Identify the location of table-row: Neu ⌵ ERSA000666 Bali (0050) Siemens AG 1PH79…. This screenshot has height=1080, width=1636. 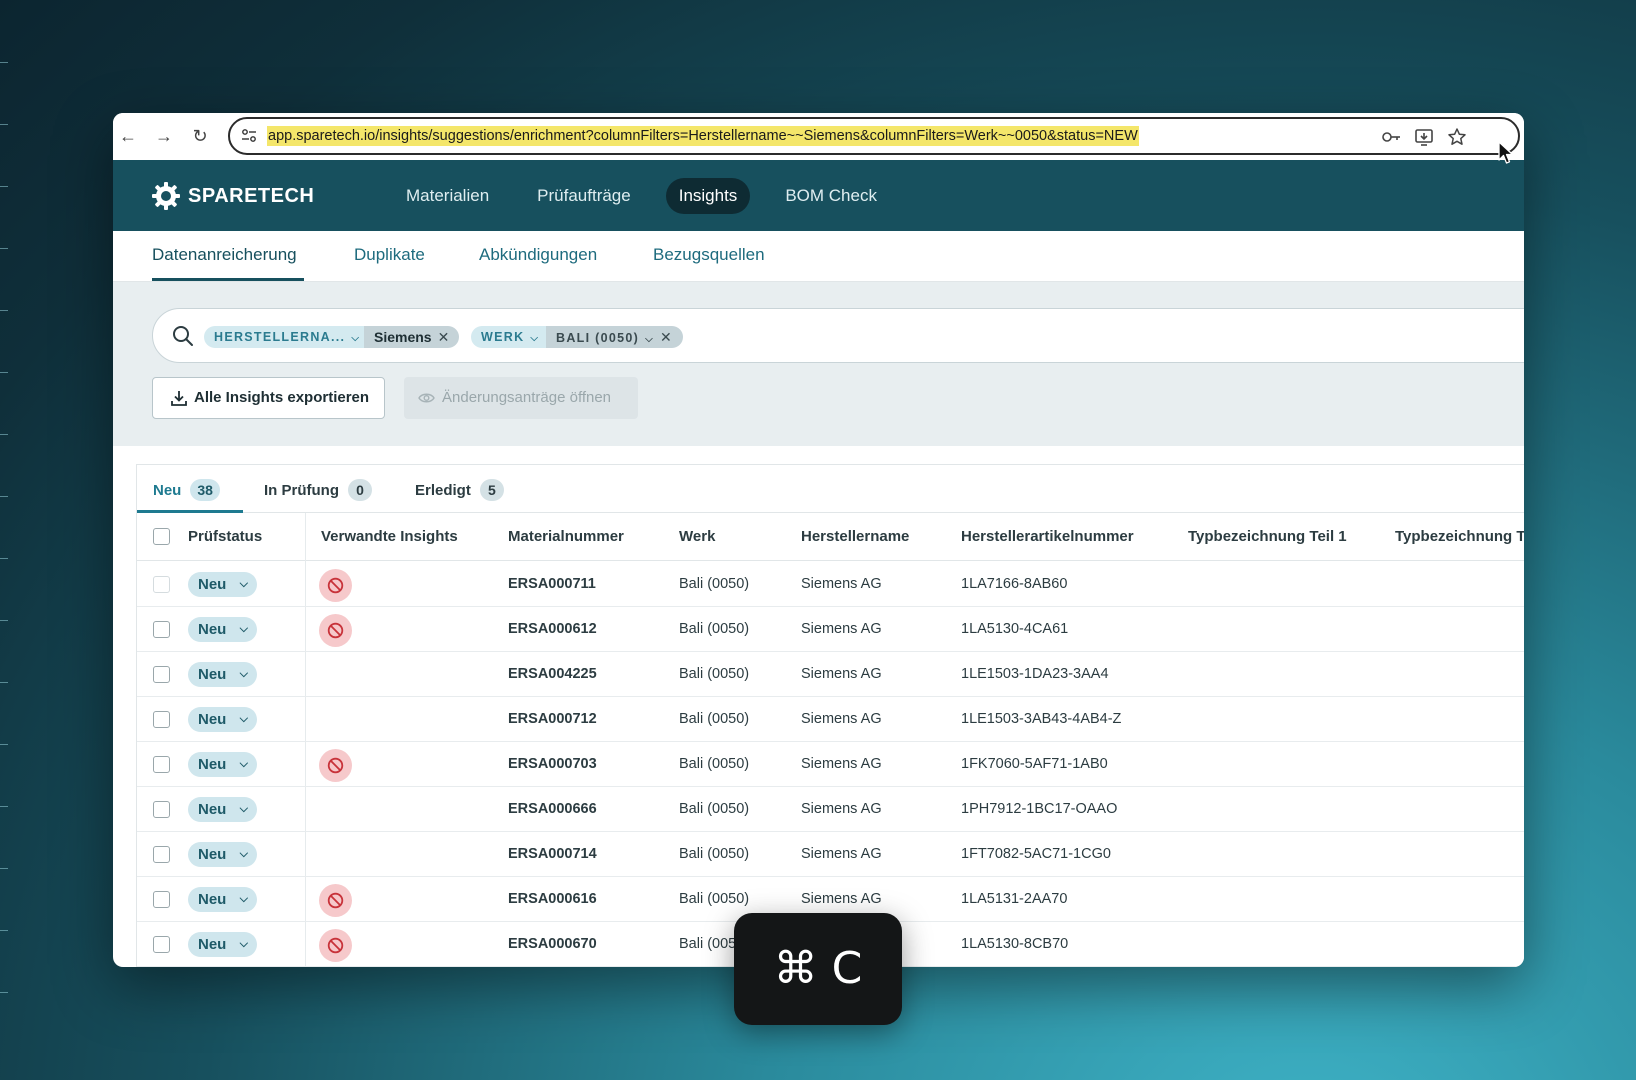
(830, 809).